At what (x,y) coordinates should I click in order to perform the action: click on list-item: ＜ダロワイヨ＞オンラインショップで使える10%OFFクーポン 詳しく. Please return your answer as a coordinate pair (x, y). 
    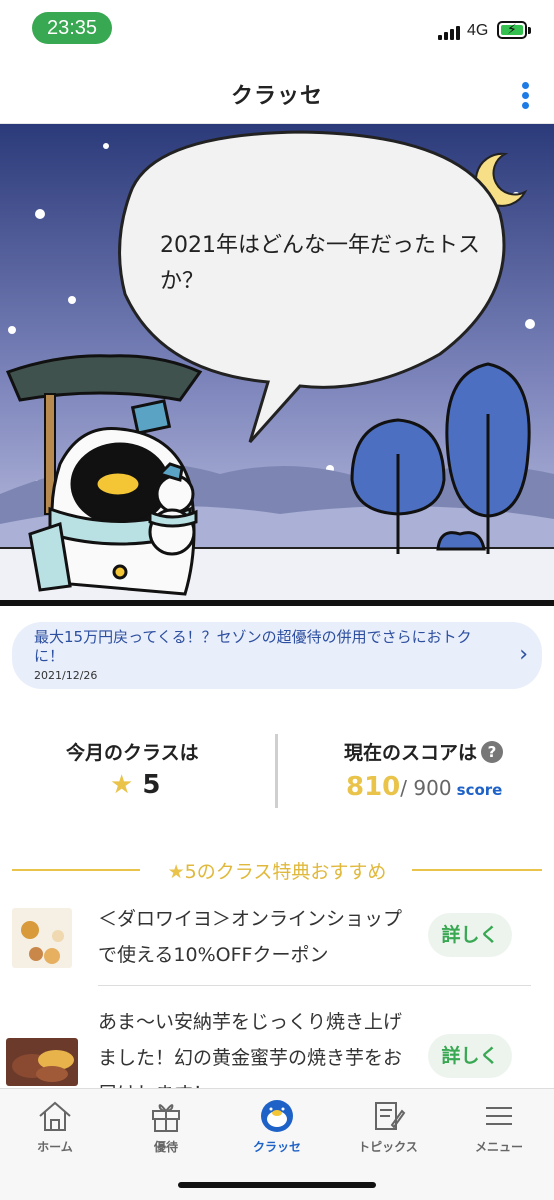
    Looking at the image, I should click on (277, 940).